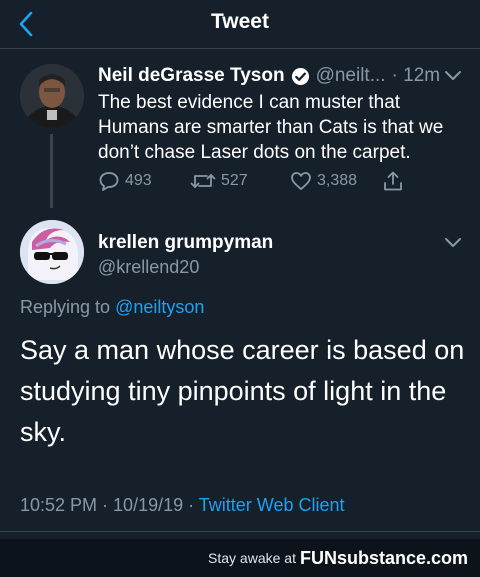 This screenshot has height=577, width=480. Describe the element at coordinates (301, 181) in the screenshot. I see `like-icon` at that location.